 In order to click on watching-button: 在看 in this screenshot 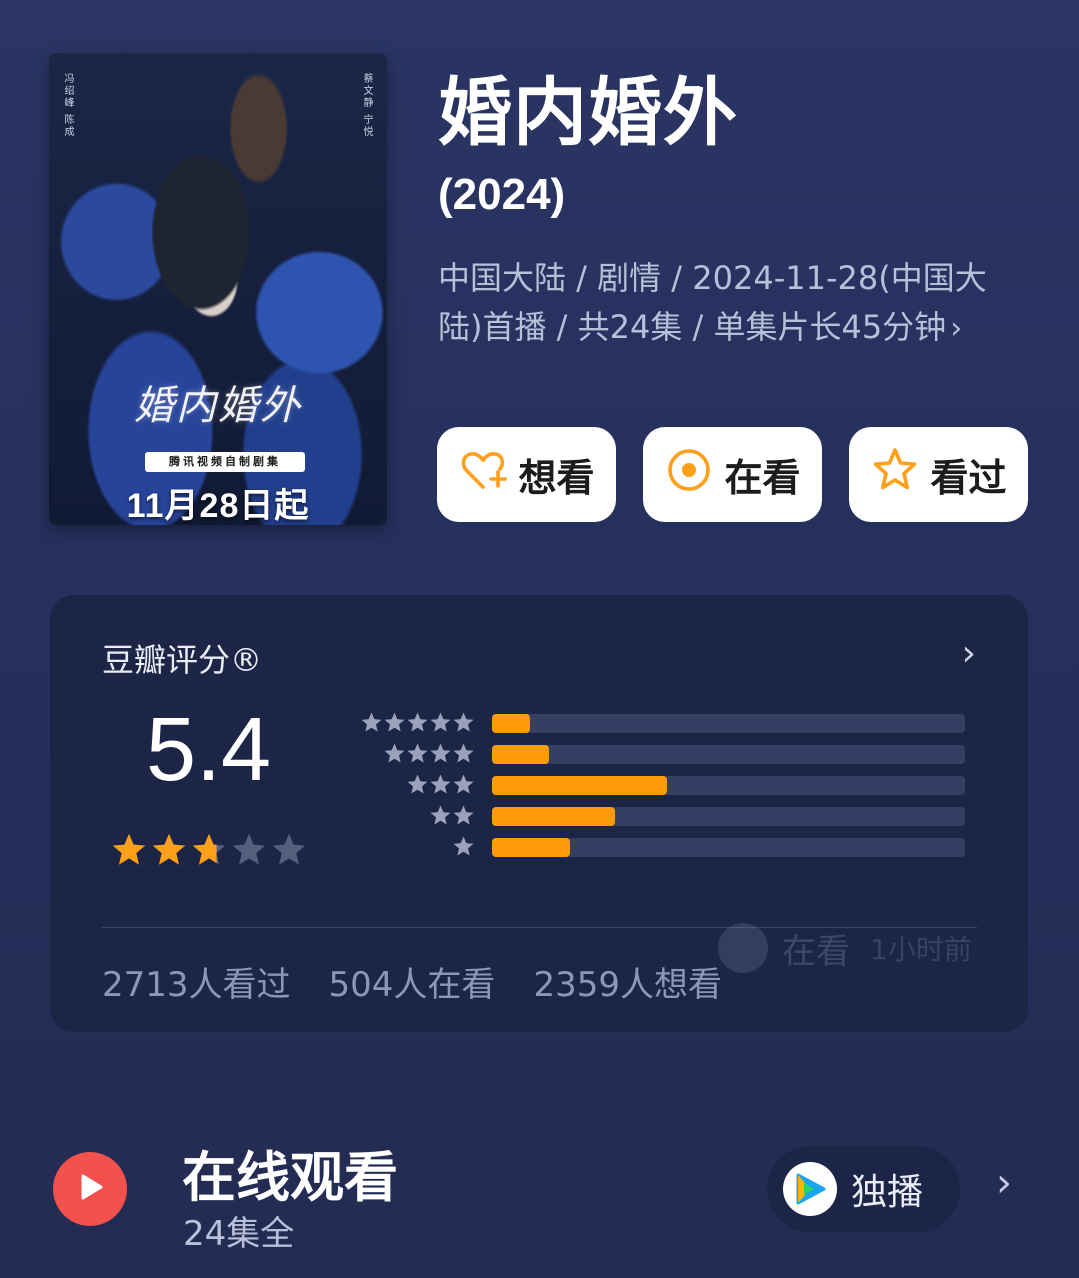, I will do `click(732, 474)`.